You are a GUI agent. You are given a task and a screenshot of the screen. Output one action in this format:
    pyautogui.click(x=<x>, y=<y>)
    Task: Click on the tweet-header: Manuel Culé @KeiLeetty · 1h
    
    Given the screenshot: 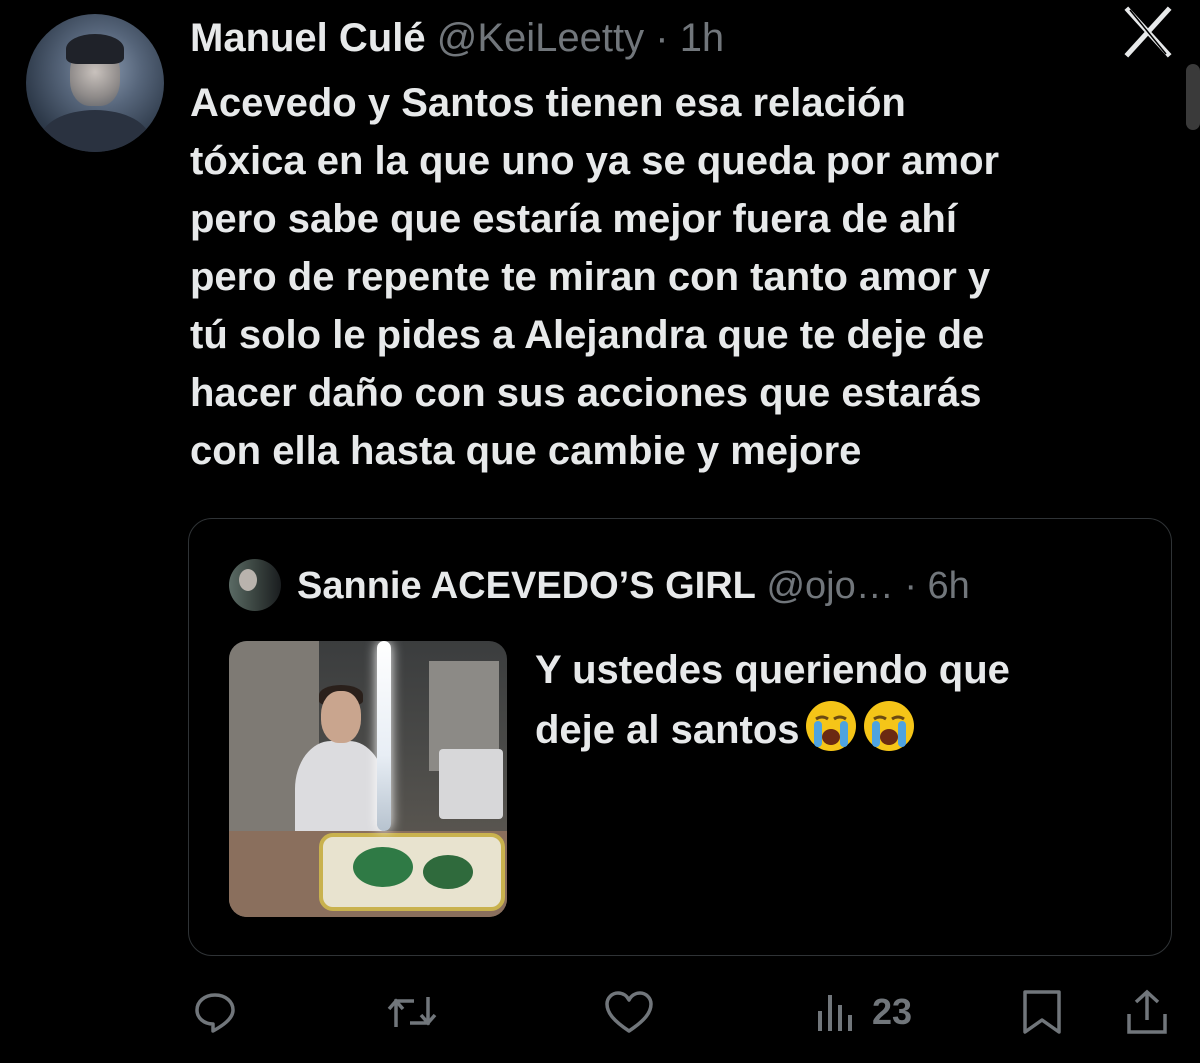 What is the action you would take?
    pyautogui.click(x=457, y=38)
    